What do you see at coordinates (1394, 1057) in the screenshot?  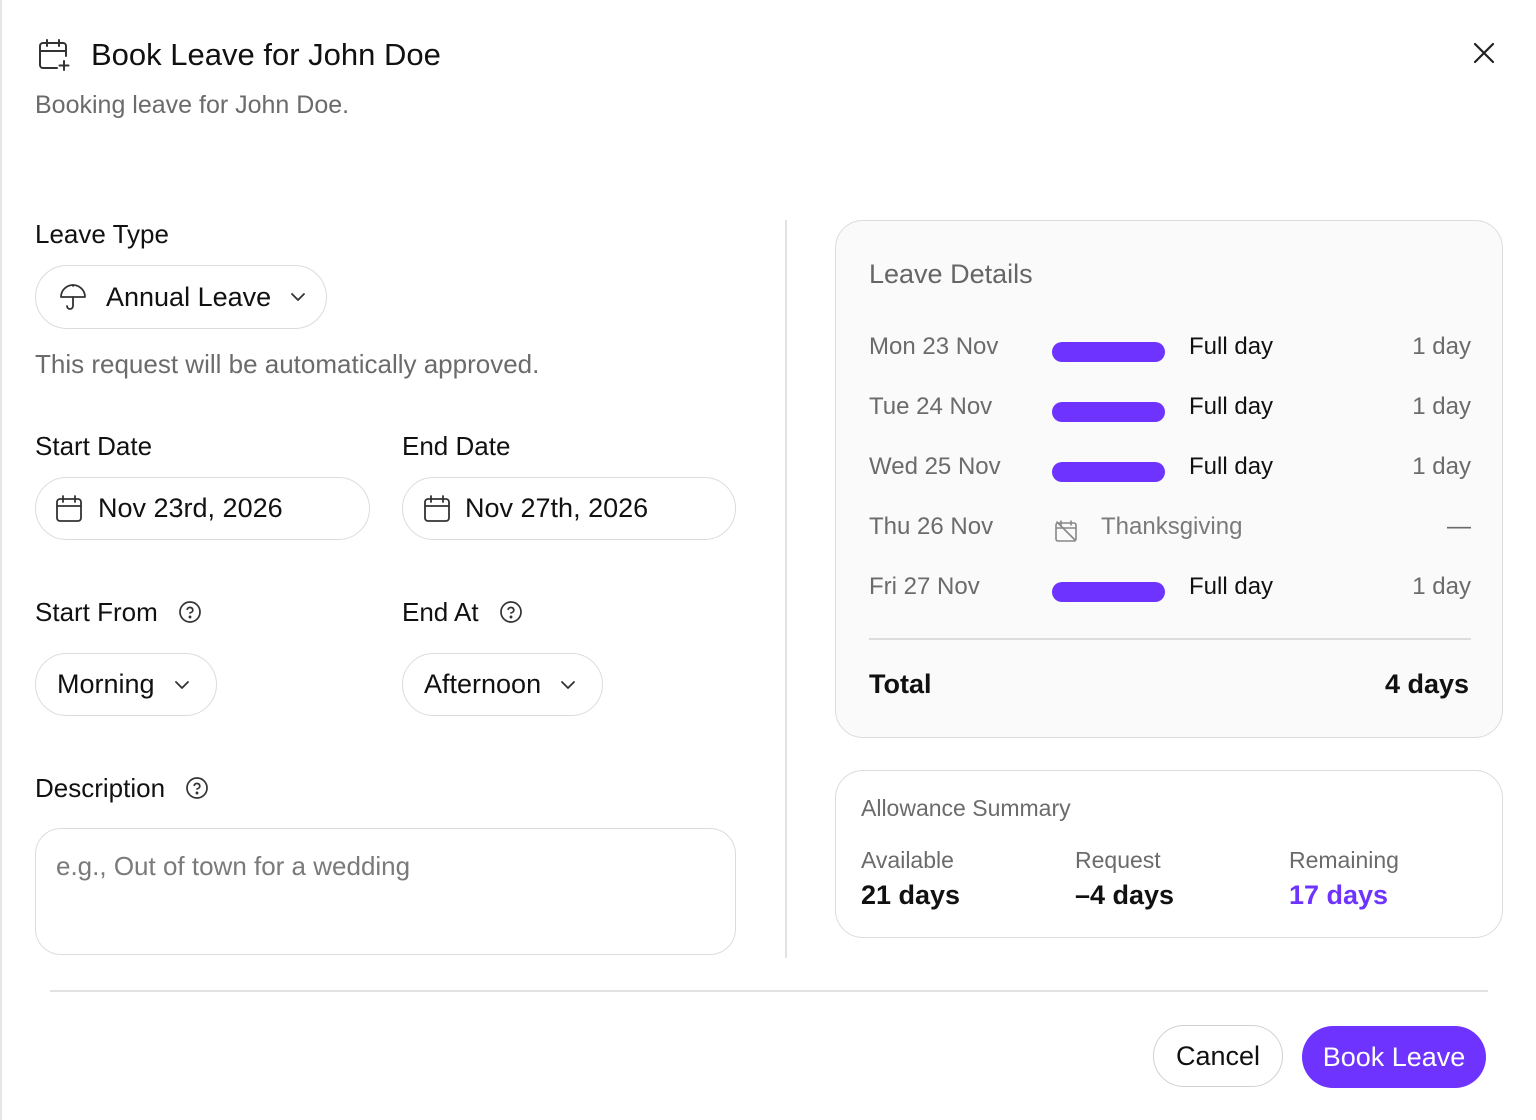 I see `book-leave-button: Book Leave` at bounding box center [1394, 1057].